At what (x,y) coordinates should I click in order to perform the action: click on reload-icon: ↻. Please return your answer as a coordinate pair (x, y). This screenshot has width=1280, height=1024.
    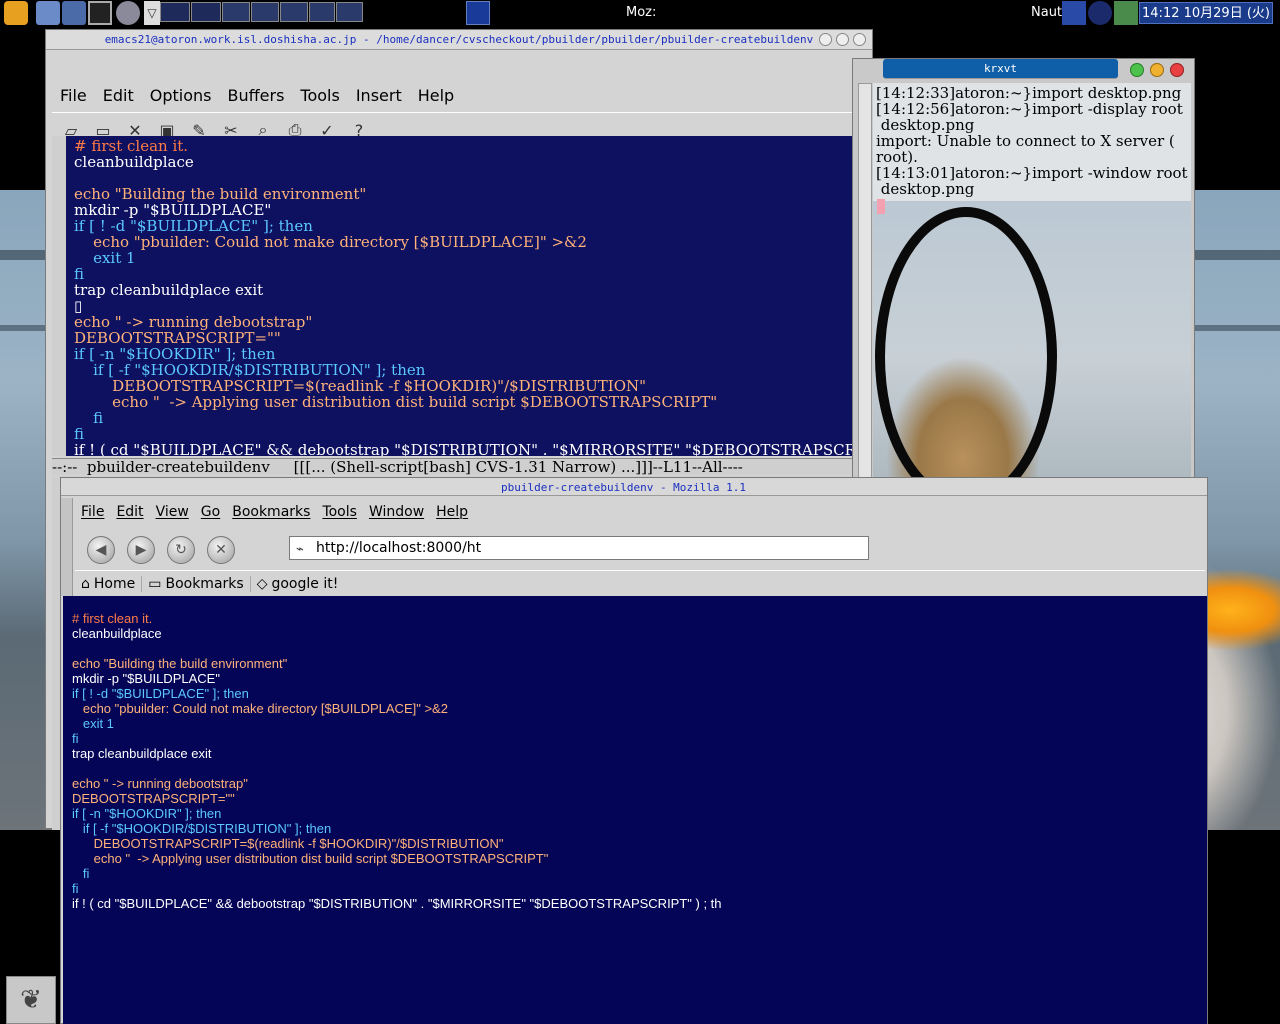
    Looking at the image, I should click on (181, 550).